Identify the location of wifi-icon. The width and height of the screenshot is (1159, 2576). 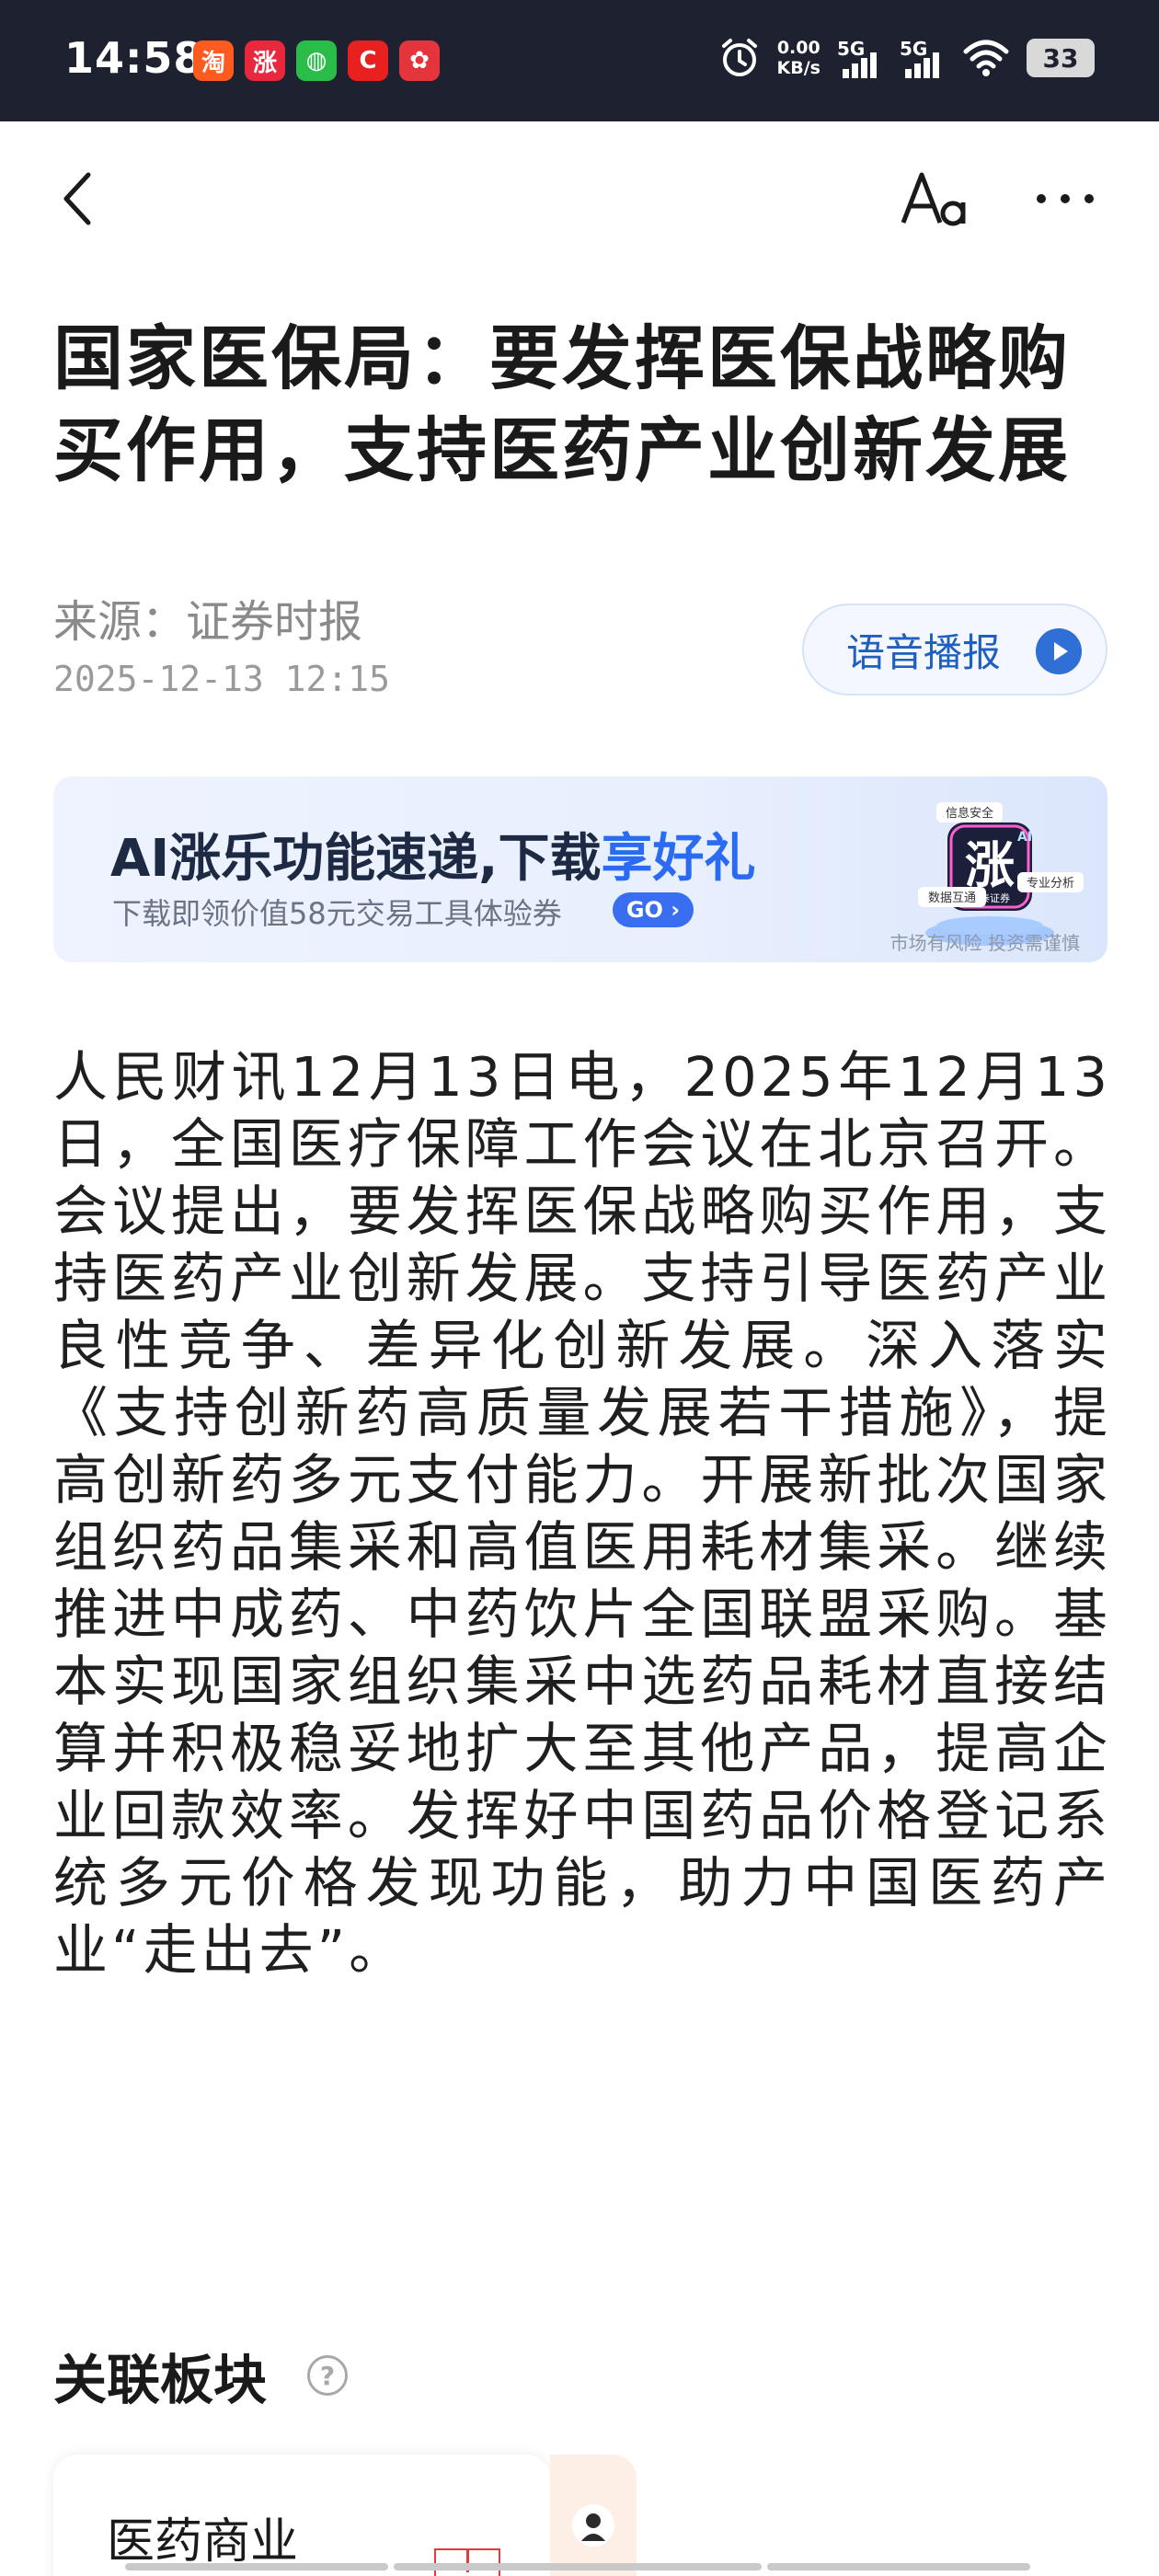
(986, 58).